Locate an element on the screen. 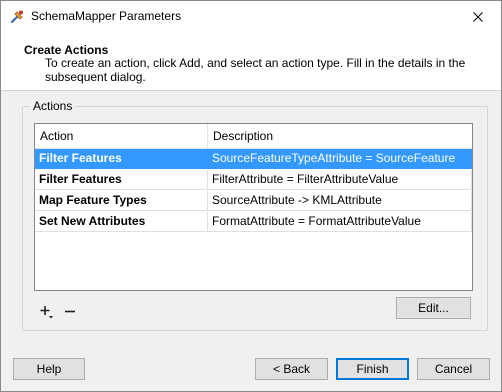 The image size is (502, 392). add-action-button is located at coordinates (47, 312).